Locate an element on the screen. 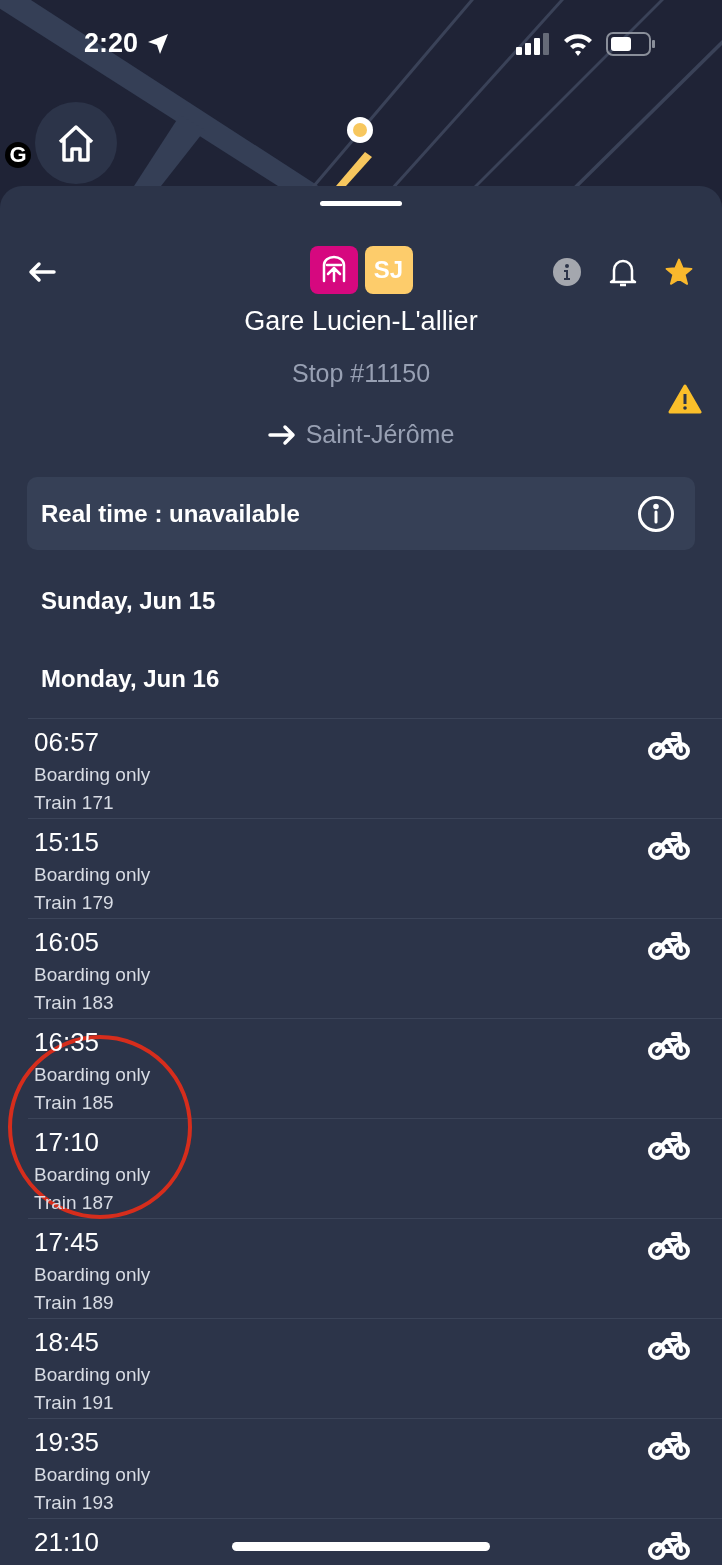 This screenshot has height=1565, width=722. departure-time: 15:15 is located at coordinates (67, 842).